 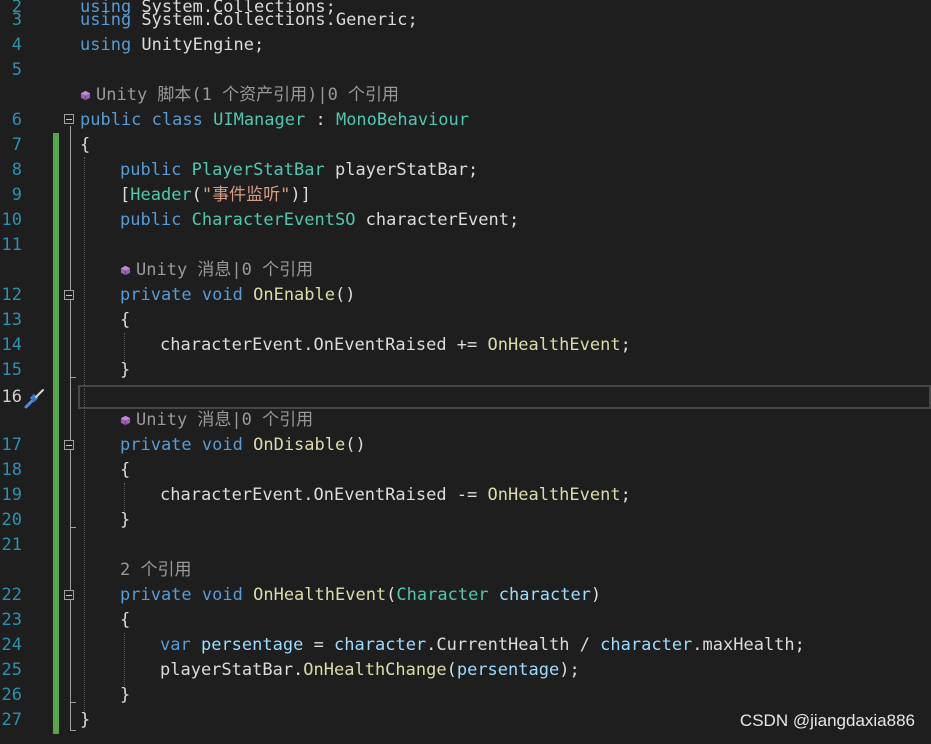 What do you see at coordinates (465, 320) in the screenshot?
I see `code-line: 13 {` at bounding box center [465, 320].